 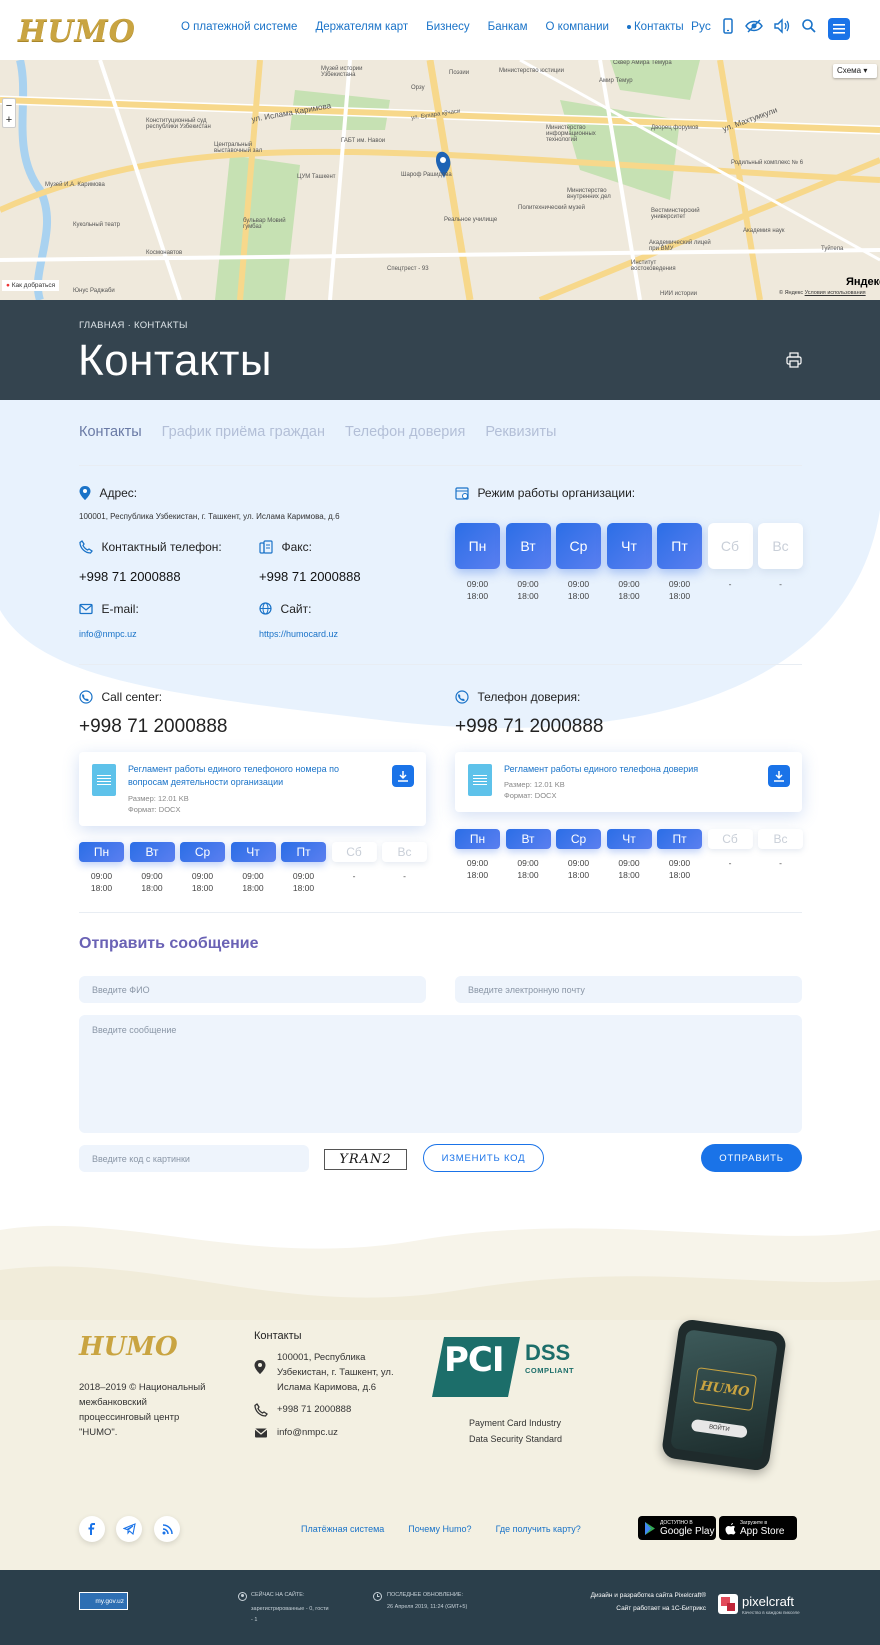 What do you see at coordinates (296, 609) in the screenshot?
I see `site-label: Сайт:` at bounding box center [296, 609].